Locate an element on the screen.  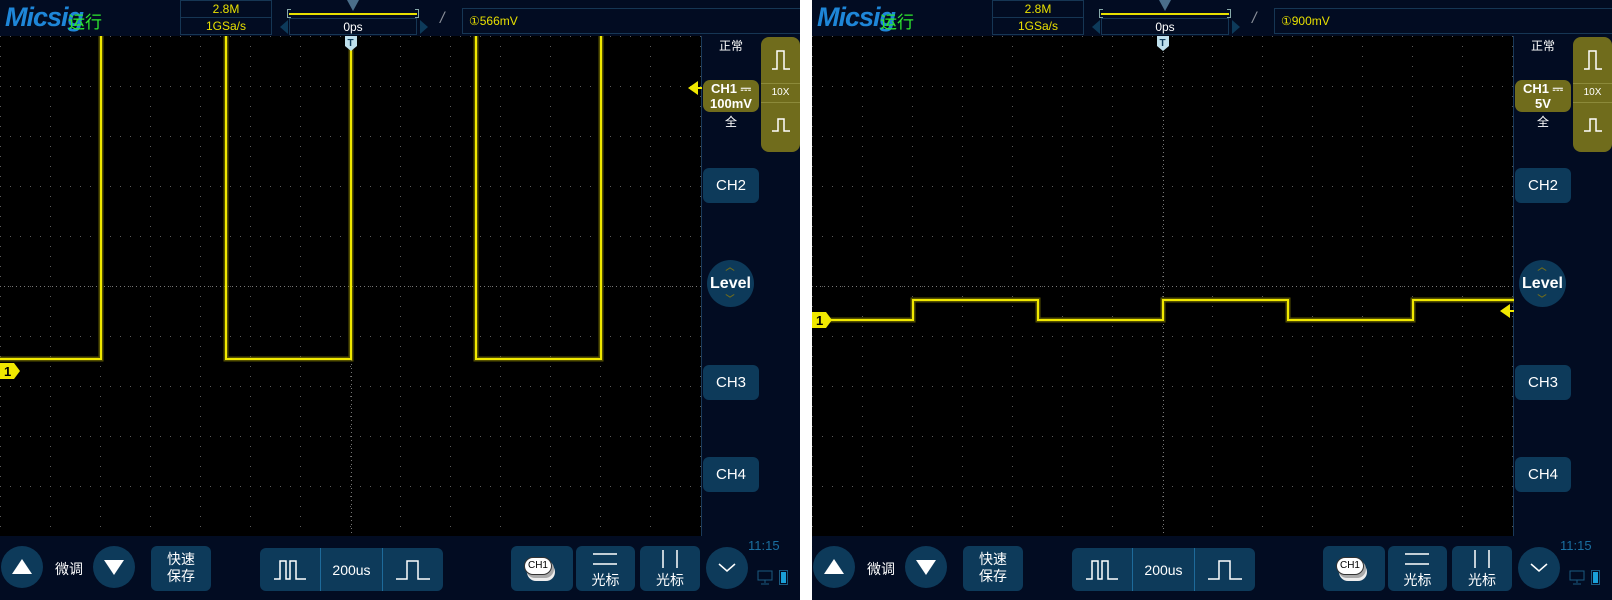
trigger-level: ①566mV is located at coordinates (631, 21).